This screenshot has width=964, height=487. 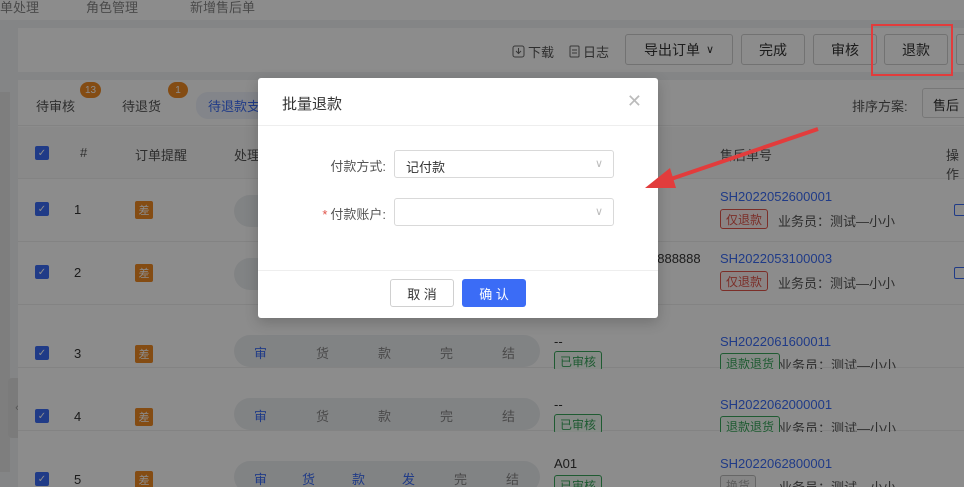 What do you see at coordinates (312, 104) in the screenshot?
I see `dialog-title: 批量退款` at bounding box center [312, 104].